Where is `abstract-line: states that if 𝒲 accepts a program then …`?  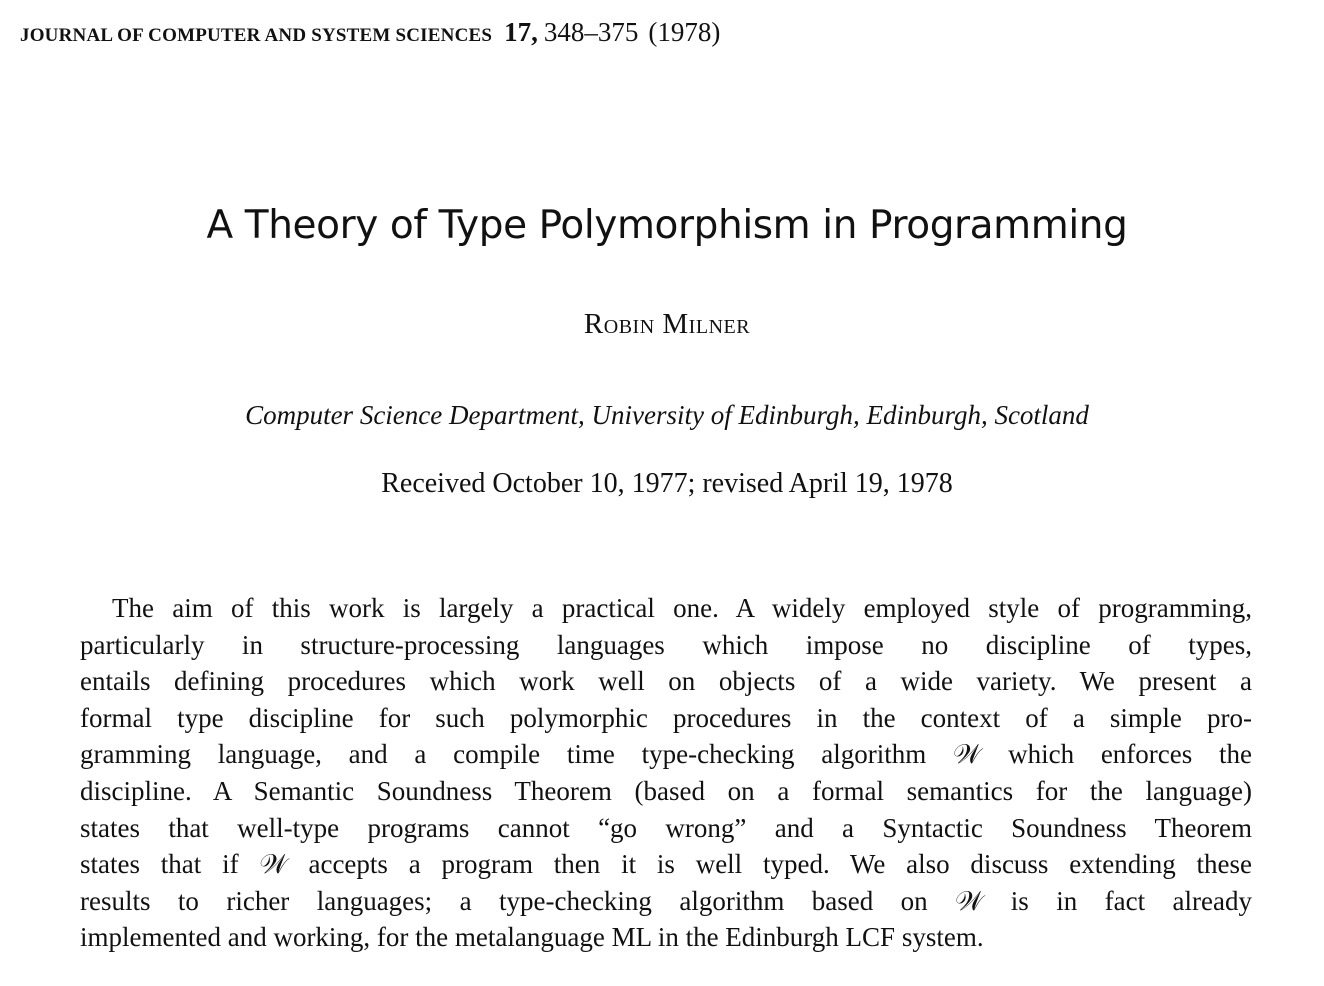
abstract-line: states that if 𝒲 accepts a program then … is located at coordinates (666, 864).